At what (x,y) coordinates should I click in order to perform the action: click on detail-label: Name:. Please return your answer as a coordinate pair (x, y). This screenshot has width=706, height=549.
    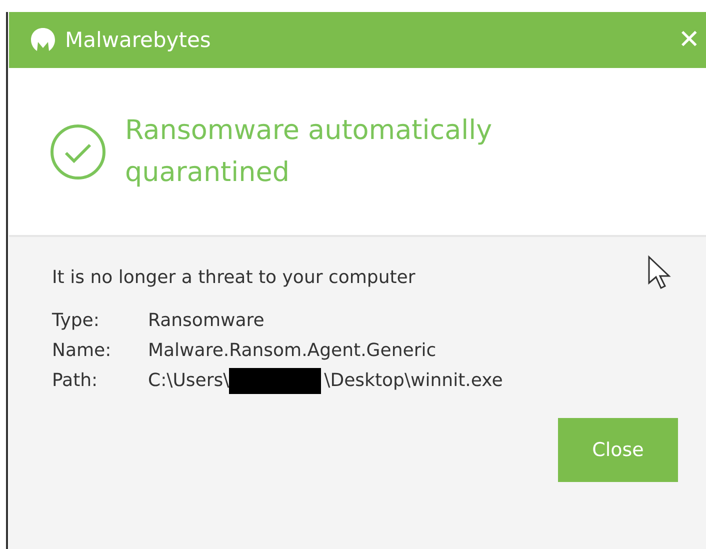
    Looking at the image, I should click on (82, 351).